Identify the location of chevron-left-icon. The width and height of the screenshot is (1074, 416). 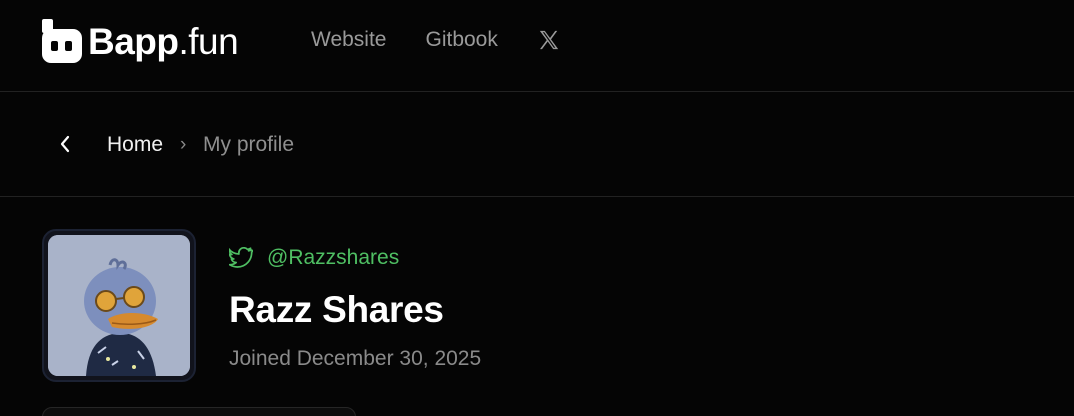
(65, 144).